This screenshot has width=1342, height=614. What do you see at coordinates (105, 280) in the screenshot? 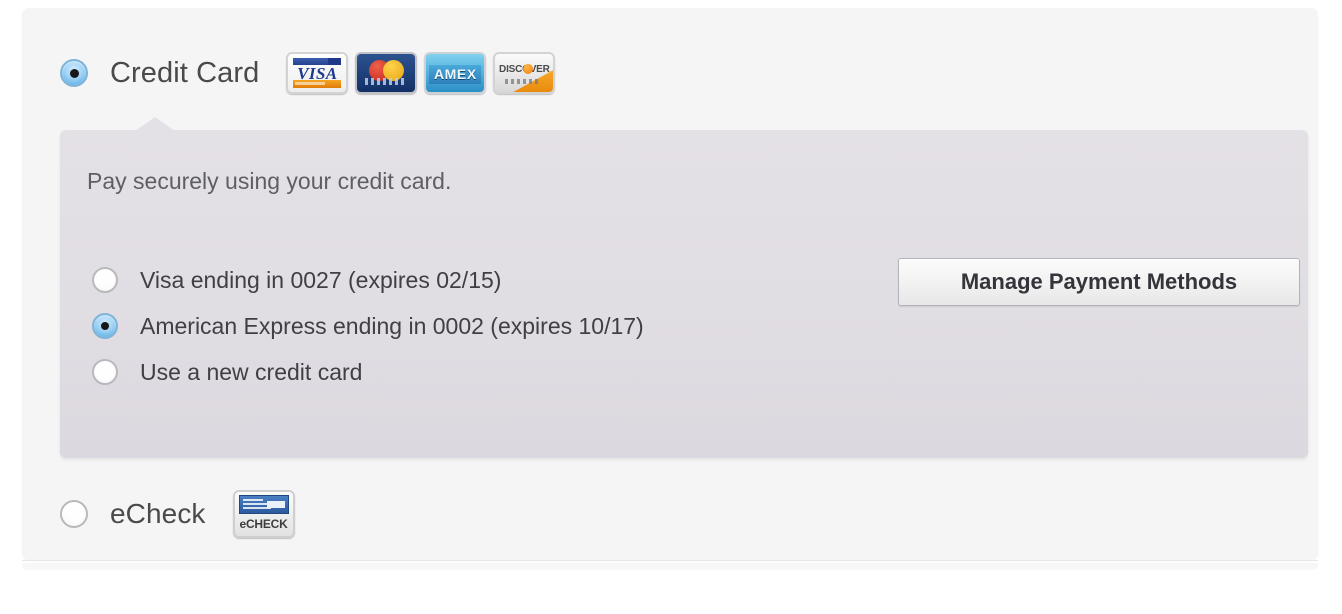
I see `radio-saved-card-visa` at bounding box center [105, 280].